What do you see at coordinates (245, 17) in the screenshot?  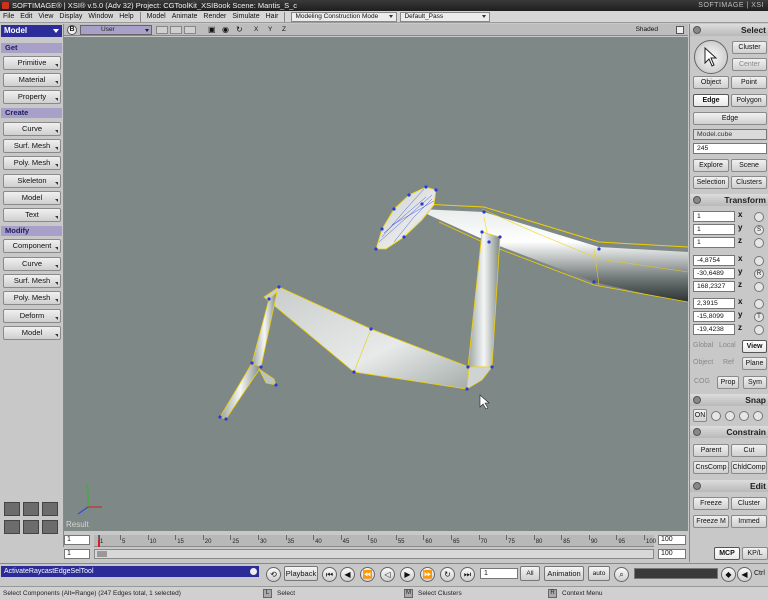 I see `module-simulate: Simulate` at bounding box center [245, 17].